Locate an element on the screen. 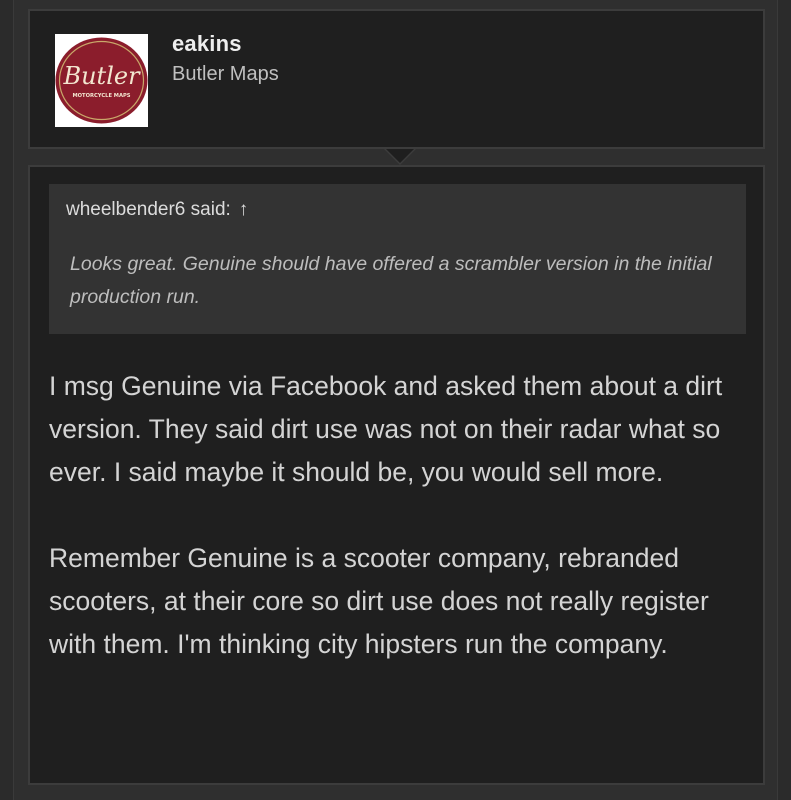 The image size is (791, 800). quote-author: wheelbender6 said: is located at coordinates (148, 209).